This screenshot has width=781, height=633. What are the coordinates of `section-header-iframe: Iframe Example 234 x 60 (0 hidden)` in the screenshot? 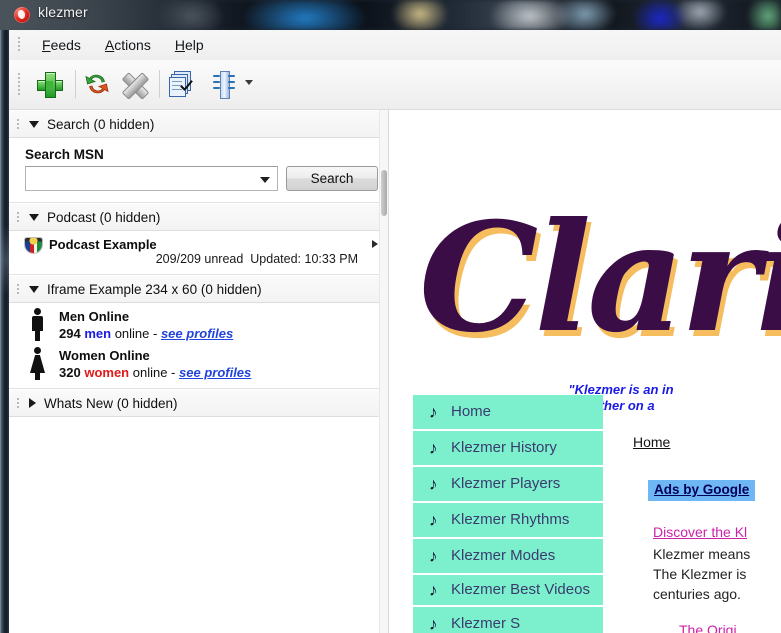 It's located at (198, 289).